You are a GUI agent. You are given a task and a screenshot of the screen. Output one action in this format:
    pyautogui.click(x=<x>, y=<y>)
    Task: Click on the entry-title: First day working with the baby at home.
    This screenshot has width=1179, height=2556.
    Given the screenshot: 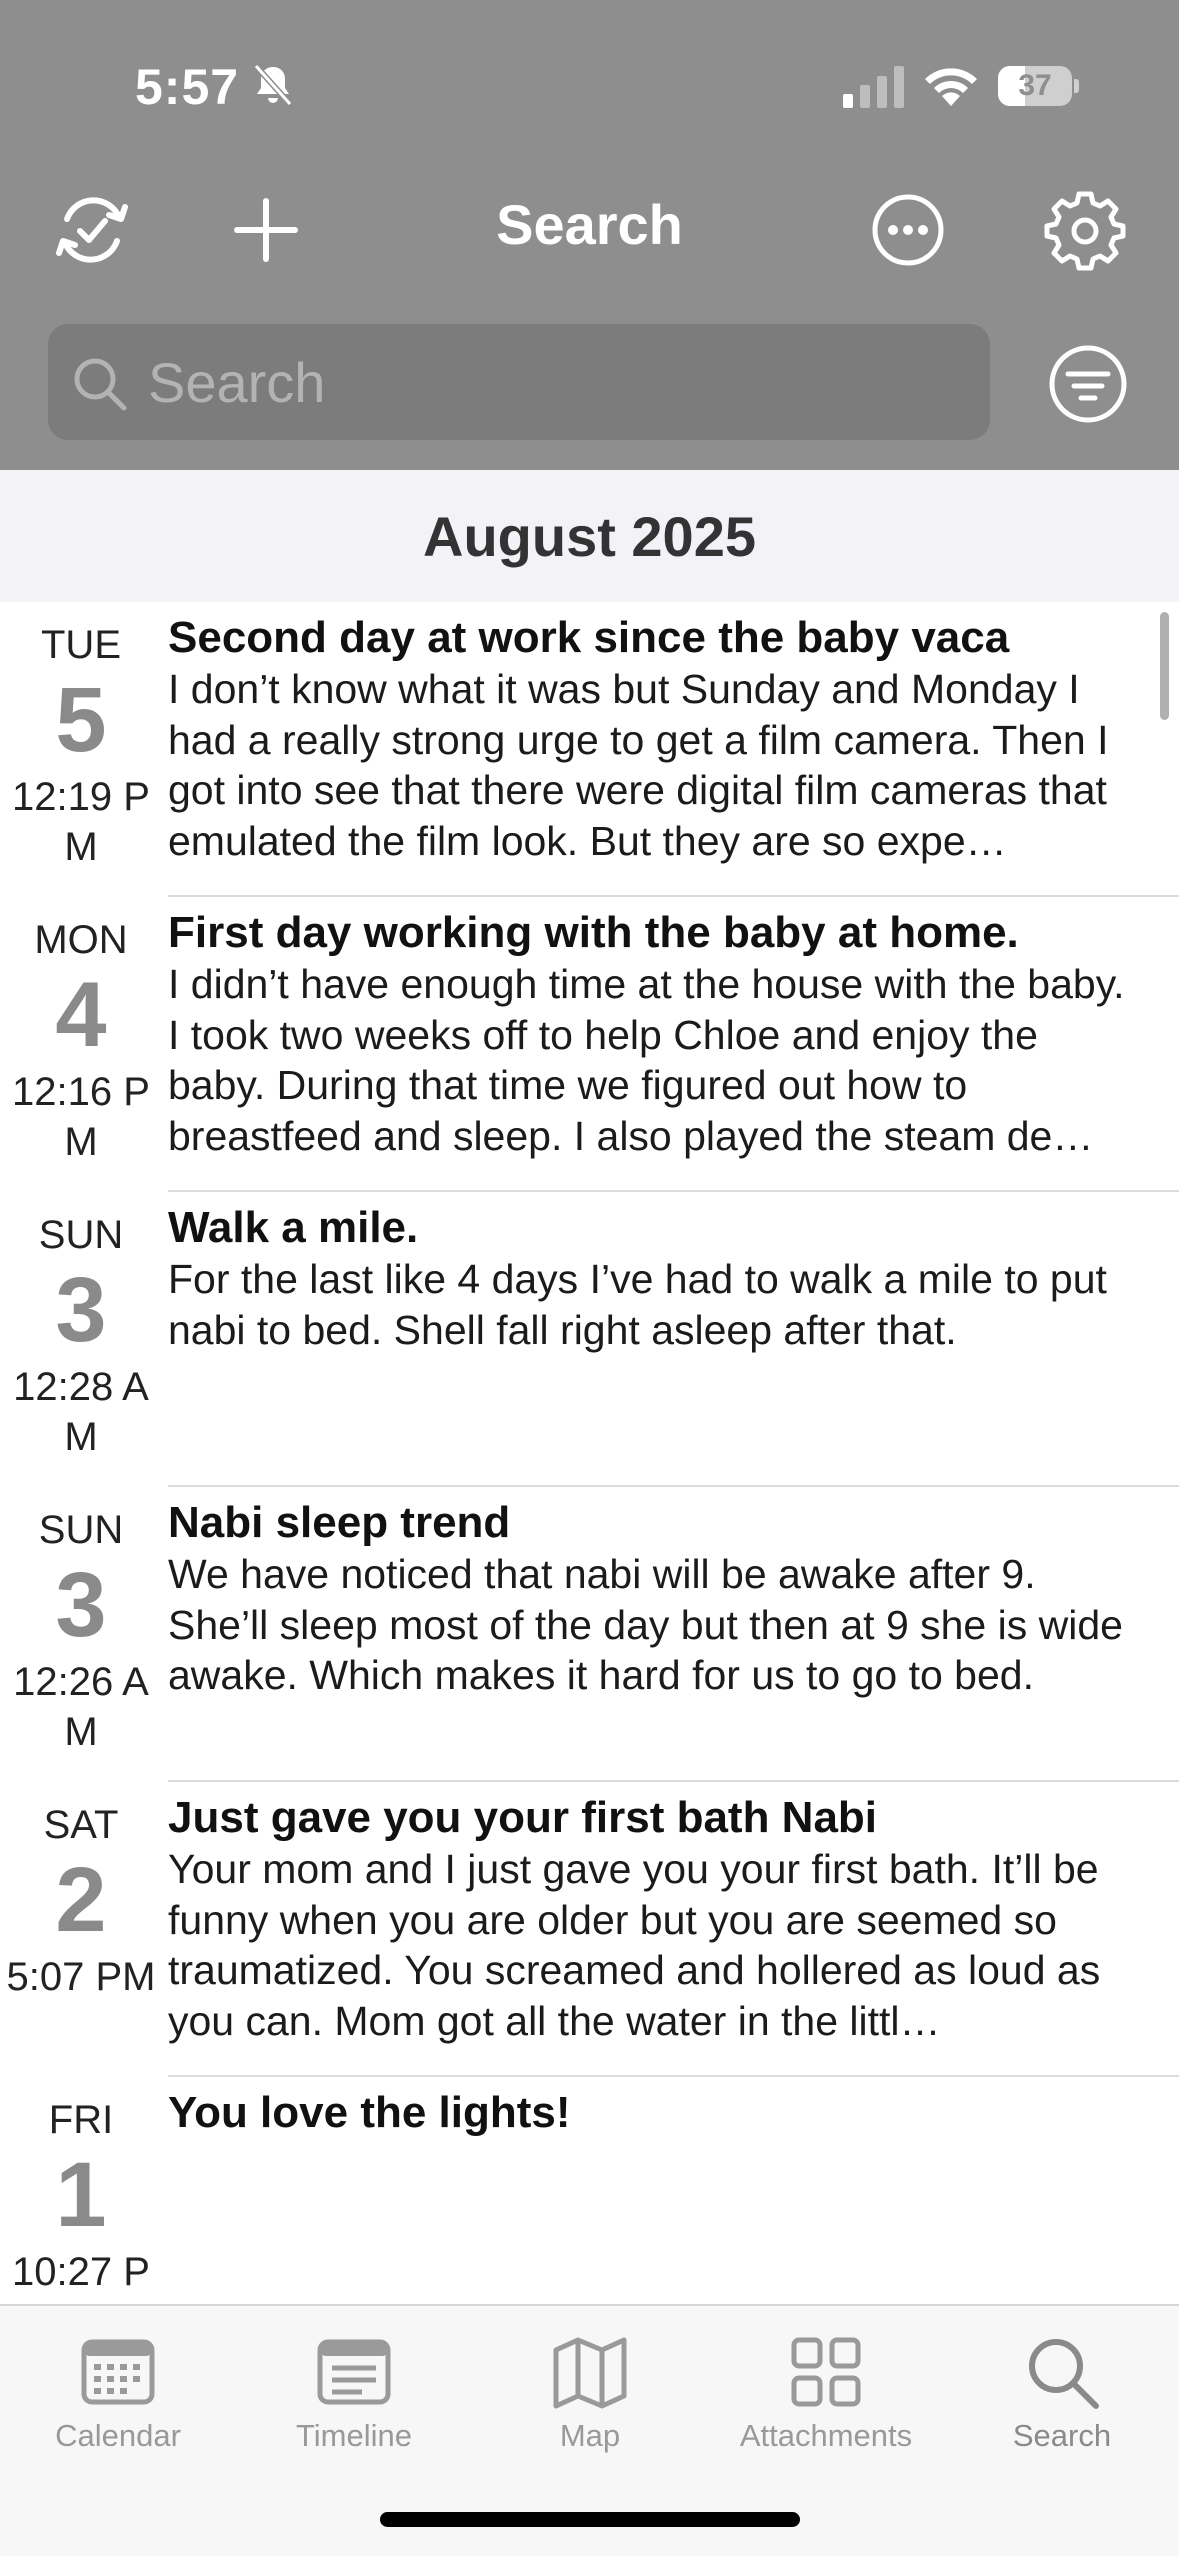 What is the action you would take?
    pyautogui.click(x=593, y=932)
    